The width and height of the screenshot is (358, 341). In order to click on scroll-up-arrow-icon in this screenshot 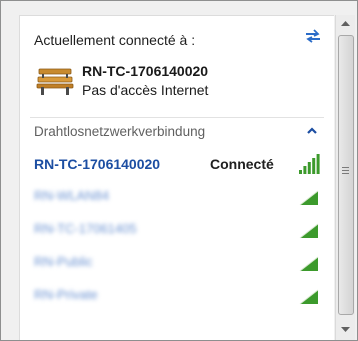, I will do `click(345, 23)`.